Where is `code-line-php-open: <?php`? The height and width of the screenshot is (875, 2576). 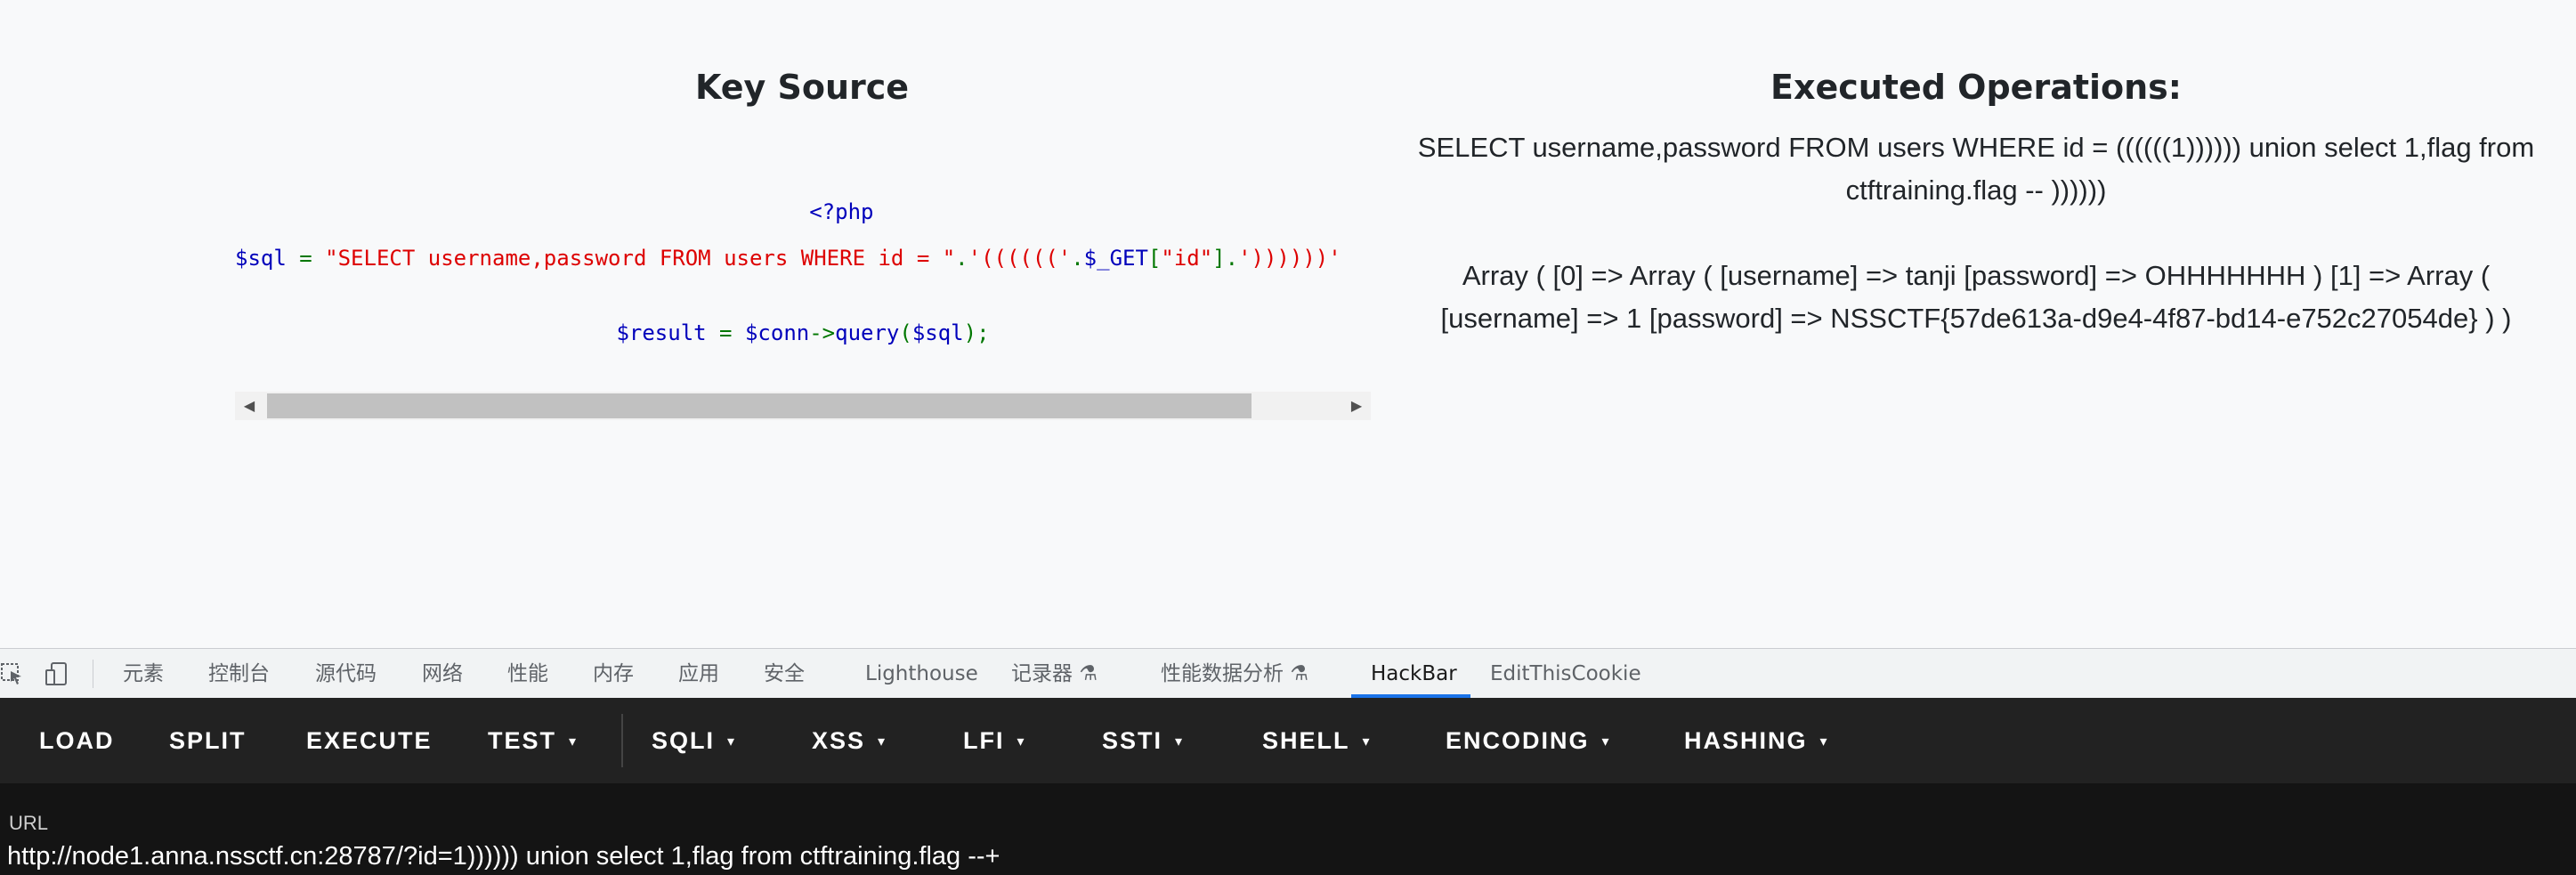 code-line-php-open: <?php is located at coordinates (803, 196).